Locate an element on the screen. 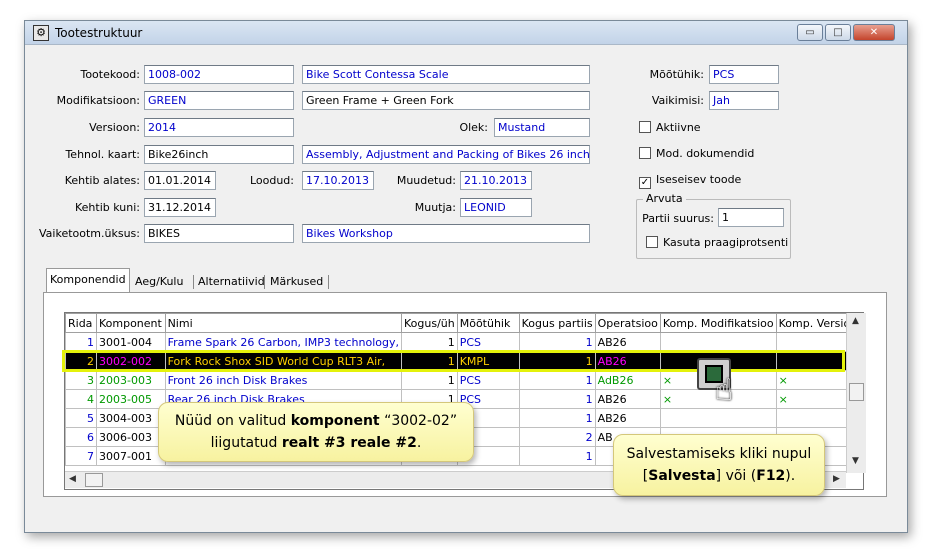 The width and height of the screenshot is (930, 554). cell-komponent: 3002-002 is located at coordinates (130, 361).